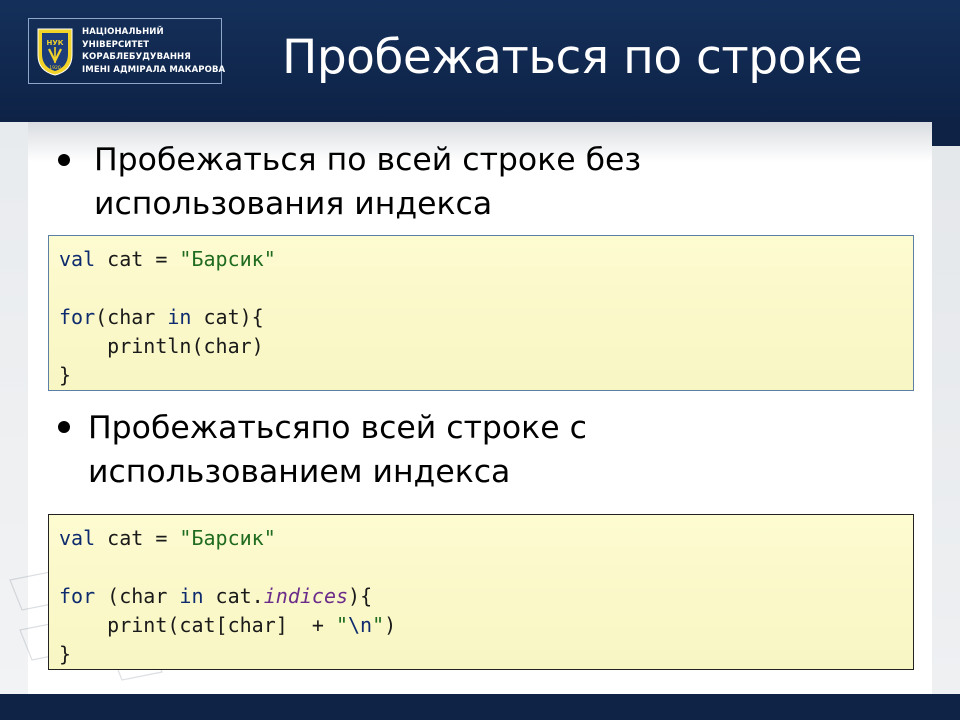 This screenshot has width=960, height=720. I want to click on bullet-1-line-2: использования индекса, so click(293, 204).